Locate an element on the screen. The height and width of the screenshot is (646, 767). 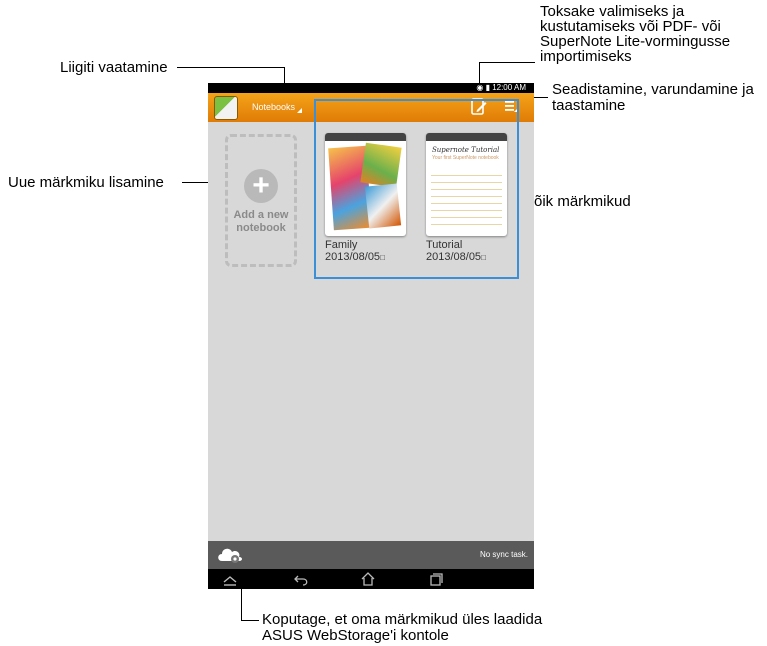
callout-line: importimiseks is located at coordinates (586, 56).